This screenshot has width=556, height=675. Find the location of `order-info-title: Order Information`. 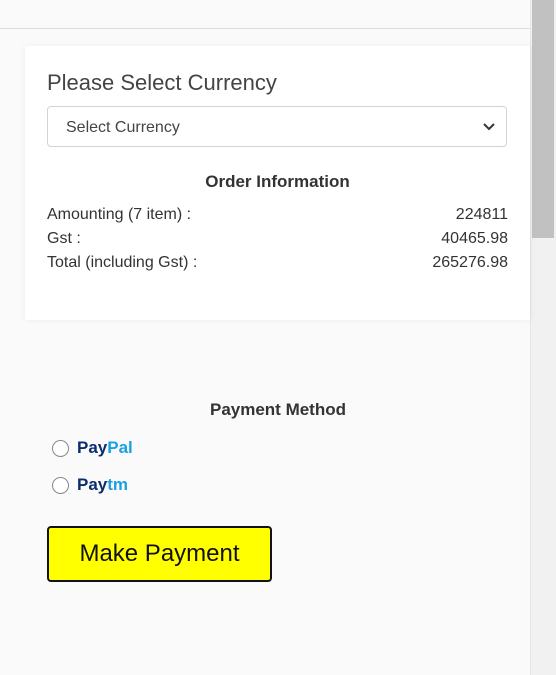

order-info-title: Order Information is located at coordinates (277, 181).